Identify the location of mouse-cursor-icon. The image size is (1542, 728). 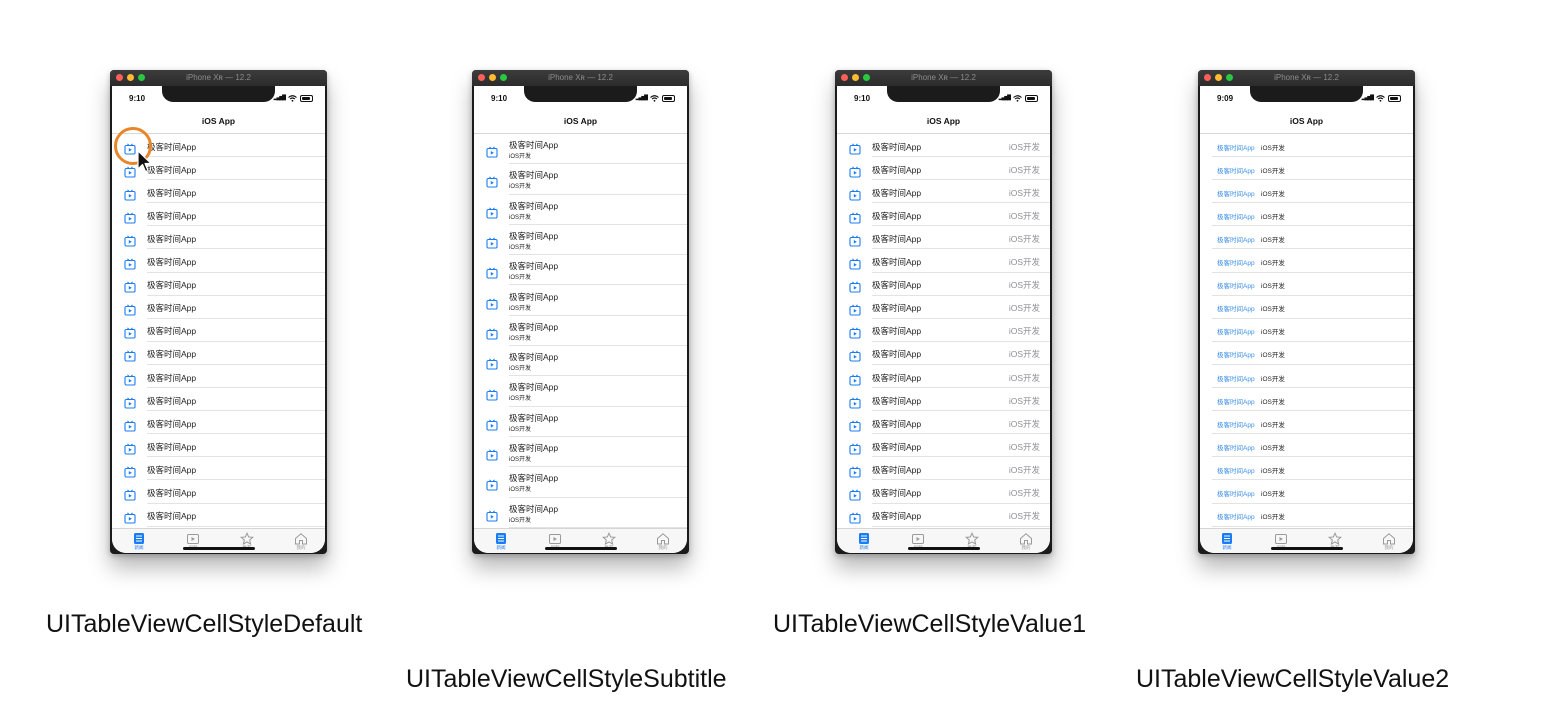
(144, 161).